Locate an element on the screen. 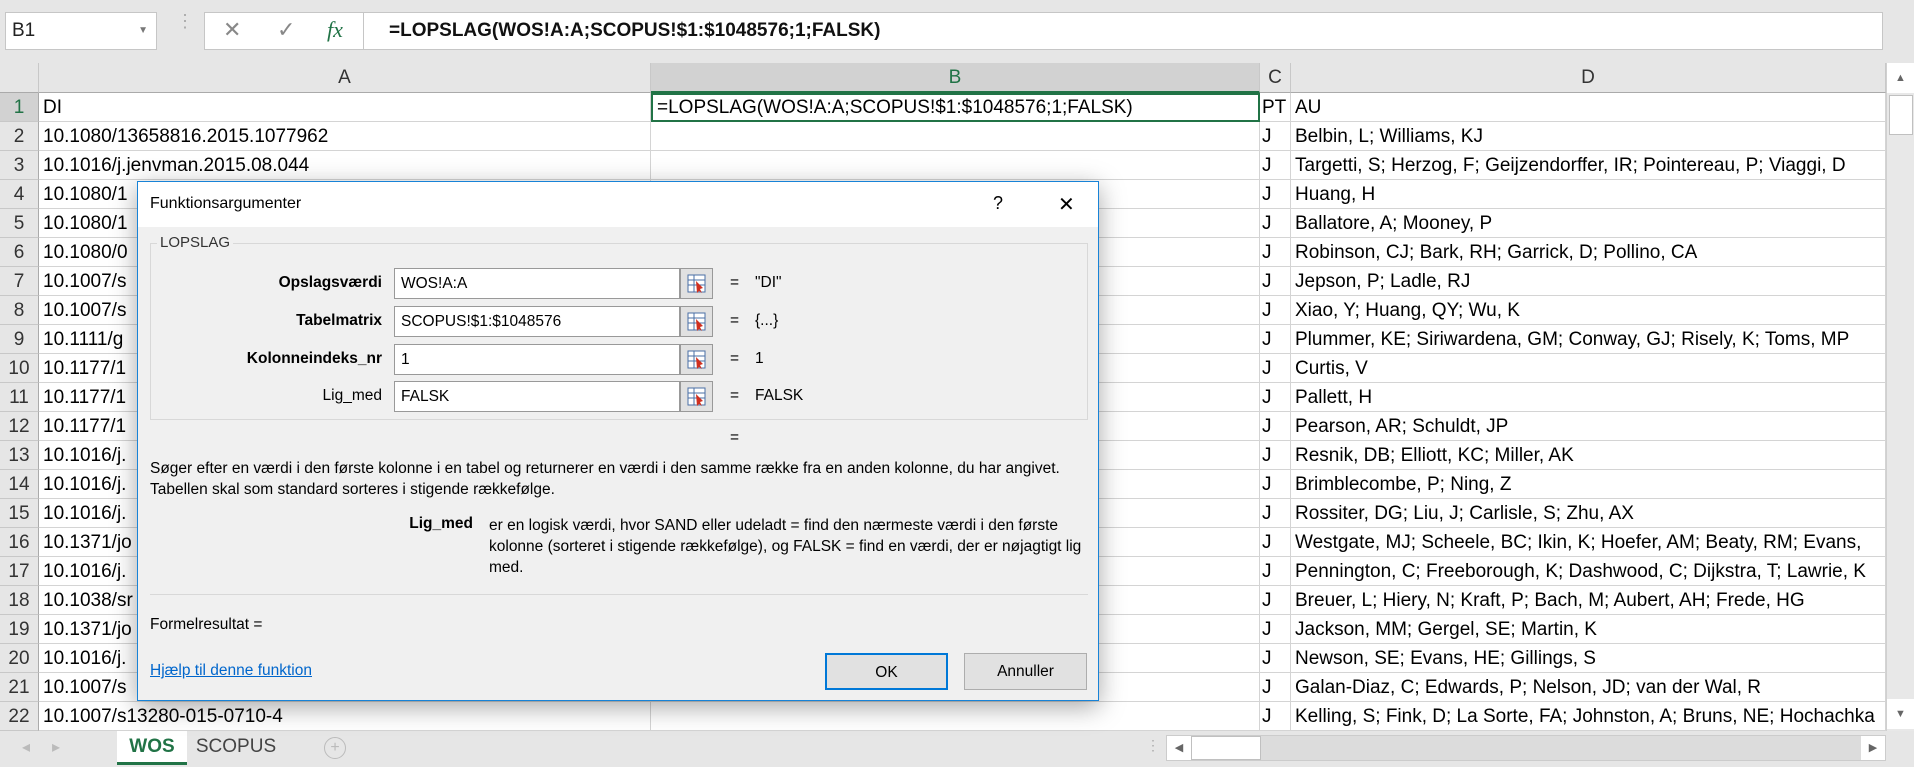  add-sheet-icon: + is located at coordinates (335, 748).